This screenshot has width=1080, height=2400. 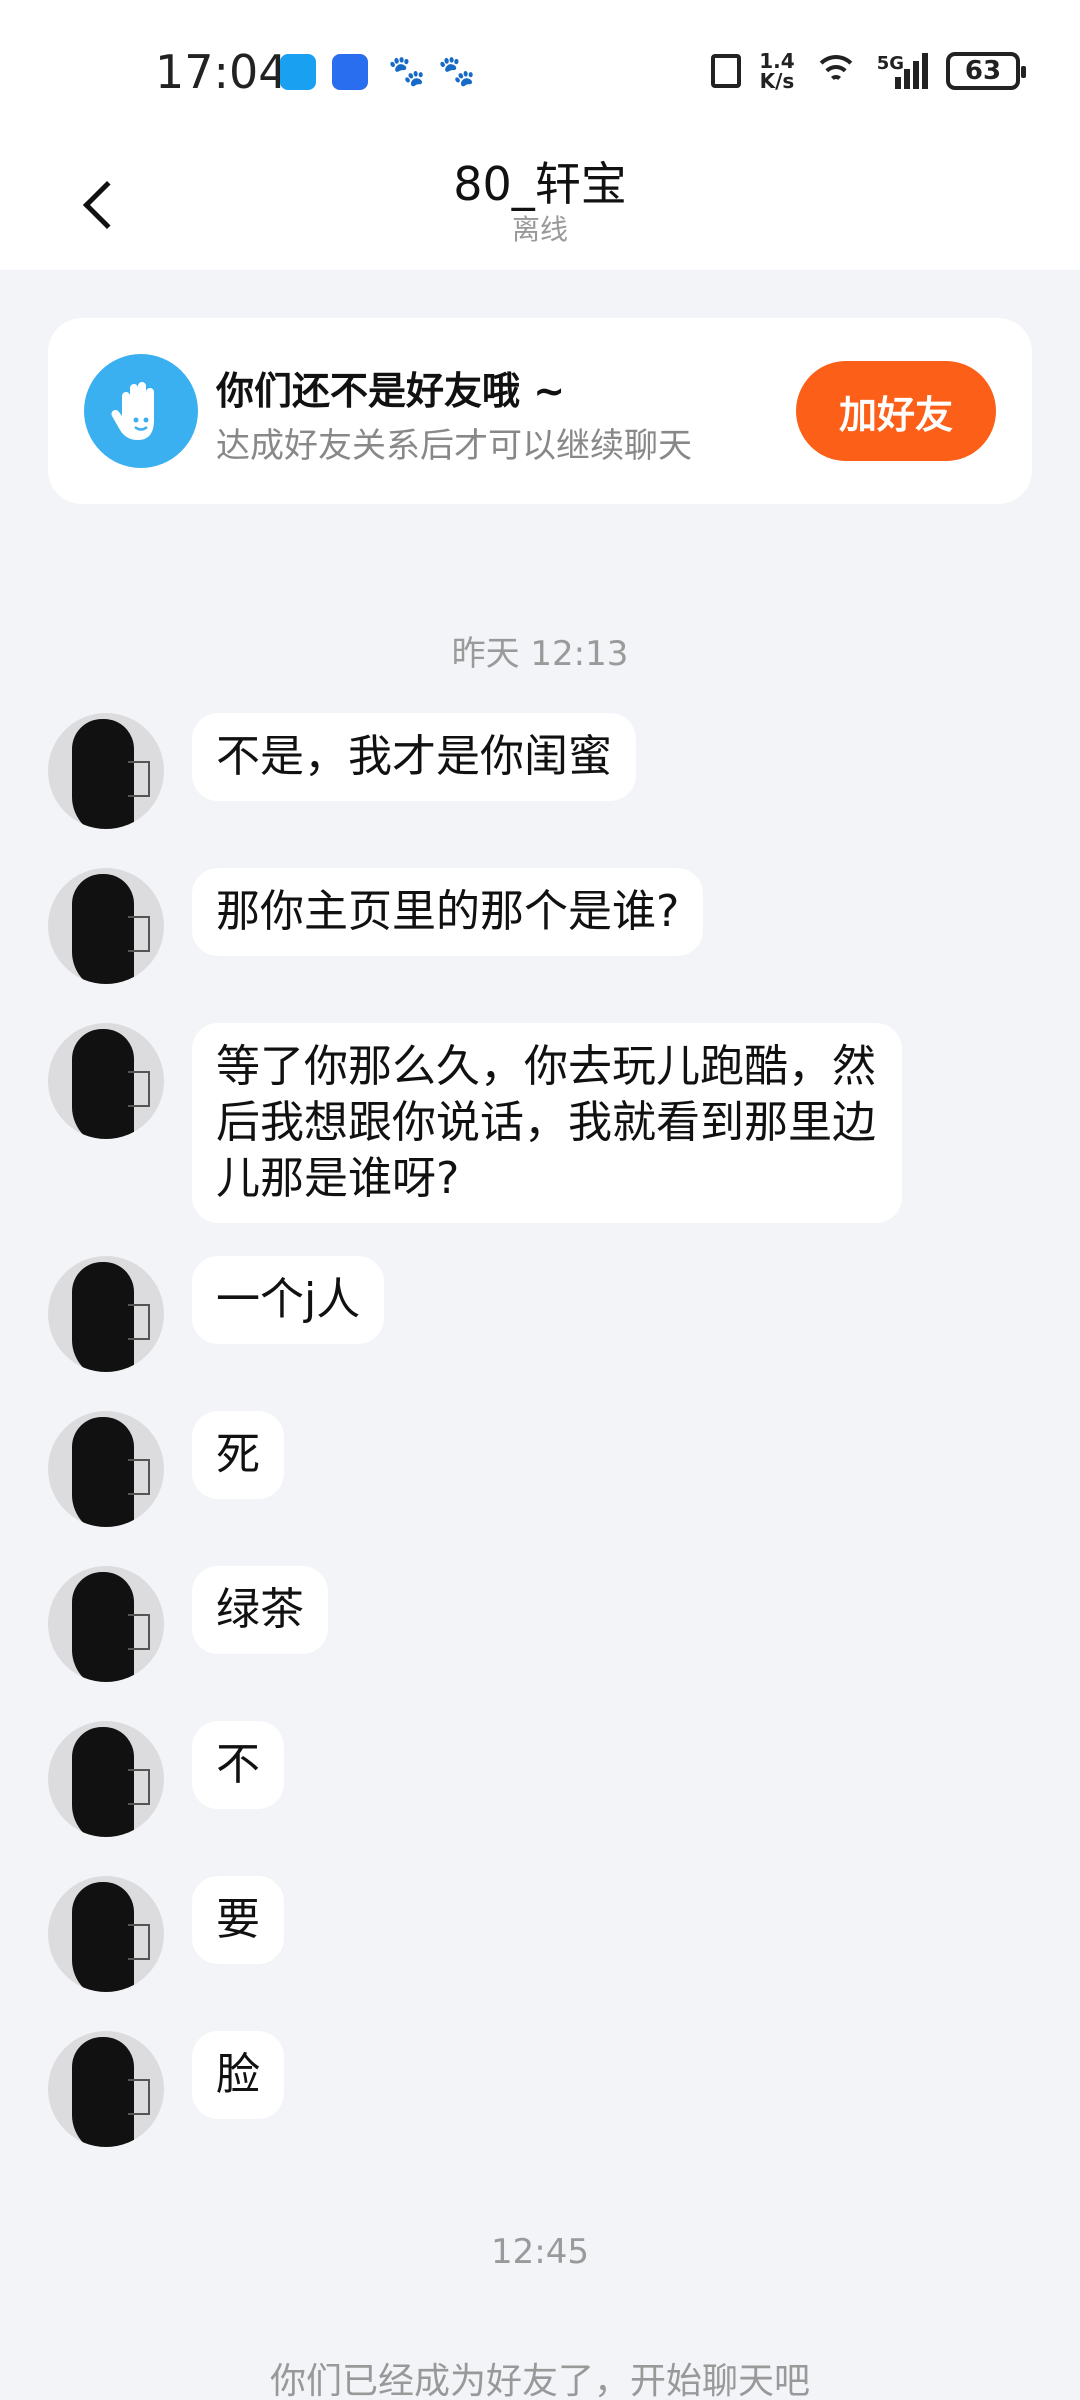 I want to click on chat-app-icon, so click(x=298, y=72).